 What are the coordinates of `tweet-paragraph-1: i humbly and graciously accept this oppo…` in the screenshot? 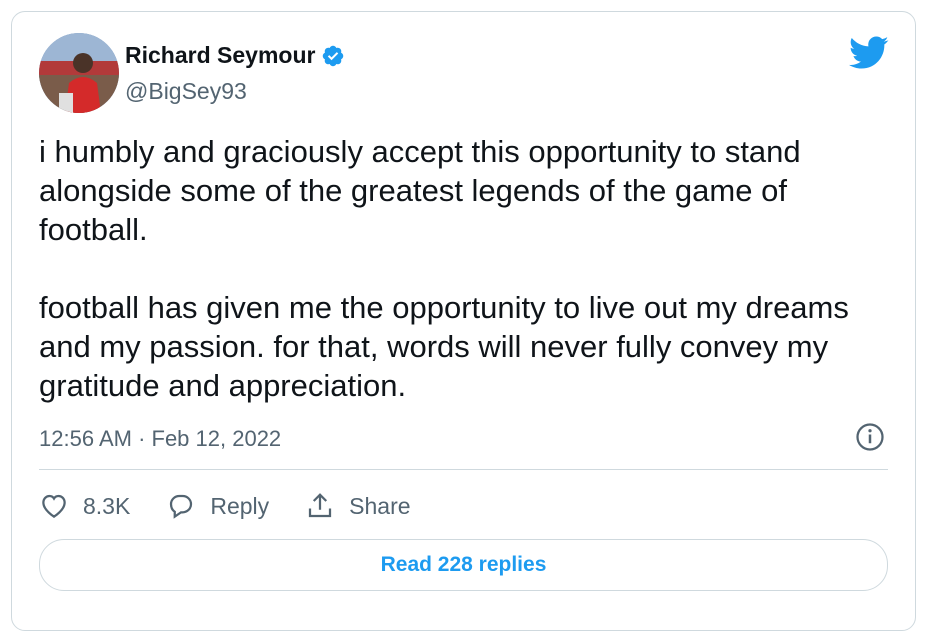 It's located at (420, 190).